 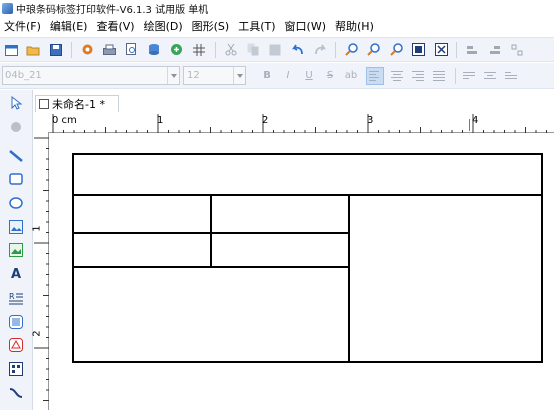 What do you see at coordinates (354, 26) in the screenshot?
I see `menu-help: 帮助(H)` at bounding box center [354, 26].